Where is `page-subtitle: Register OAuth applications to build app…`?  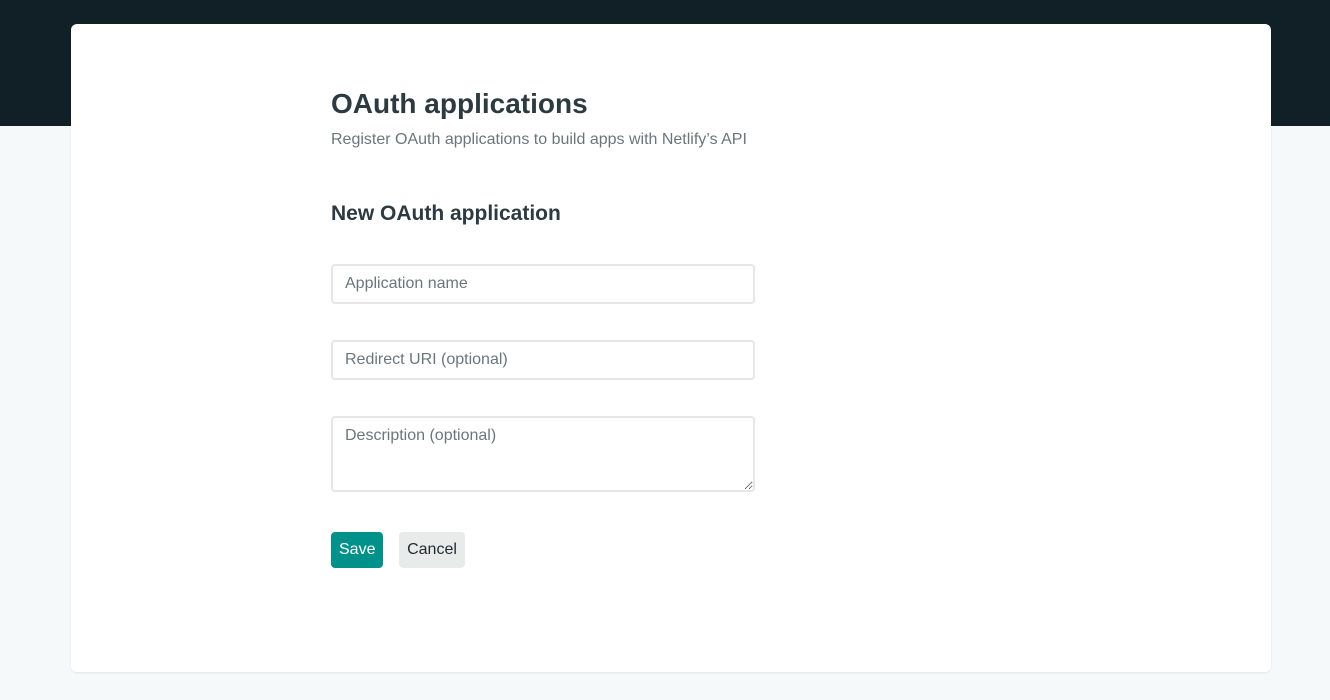
page-subtitle: Register OAuth applications to build app… is located at coordinates (539, 139).